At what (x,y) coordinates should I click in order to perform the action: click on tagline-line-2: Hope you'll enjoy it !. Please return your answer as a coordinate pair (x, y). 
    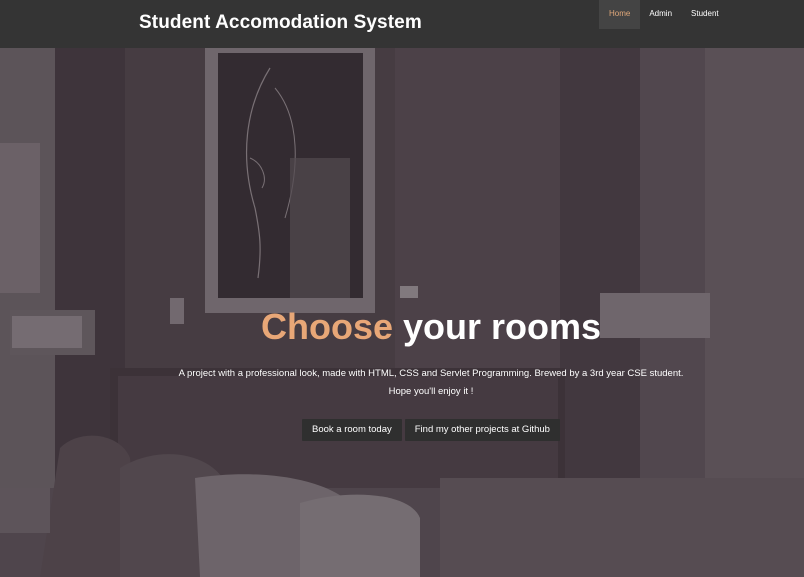
    Looking at the image, I should click on (431, 391).